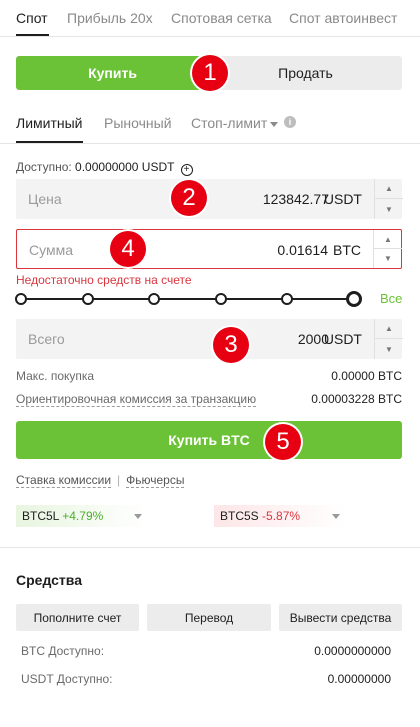 The image size is (420, 727). What do you see at coordinates (342, 339) in the screenshot?
I see `total-unit: USDT` at bounding box center [342, 339].